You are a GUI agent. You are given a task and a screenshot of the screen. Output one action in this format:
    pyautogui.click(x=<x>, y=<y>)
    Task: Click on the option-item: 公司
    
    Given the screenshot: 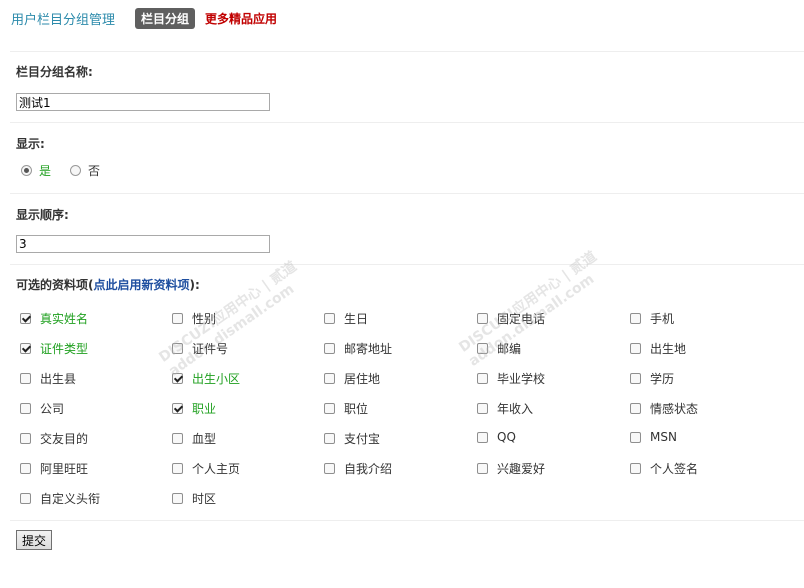 What is the action you would take?
    pyautogui.click(x=42, y=408)
    